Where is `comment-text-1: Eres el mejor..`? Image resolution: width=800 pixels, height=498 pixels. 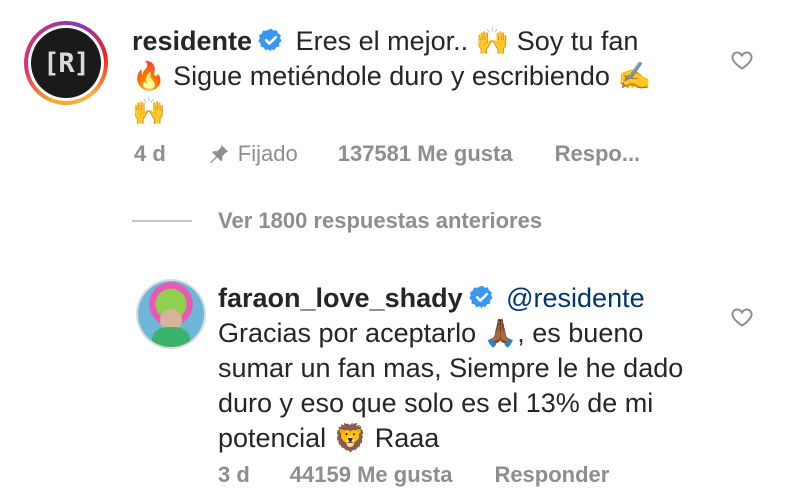 comment-text-1: Eres el mejor.. is located at coordinates (382, 41).